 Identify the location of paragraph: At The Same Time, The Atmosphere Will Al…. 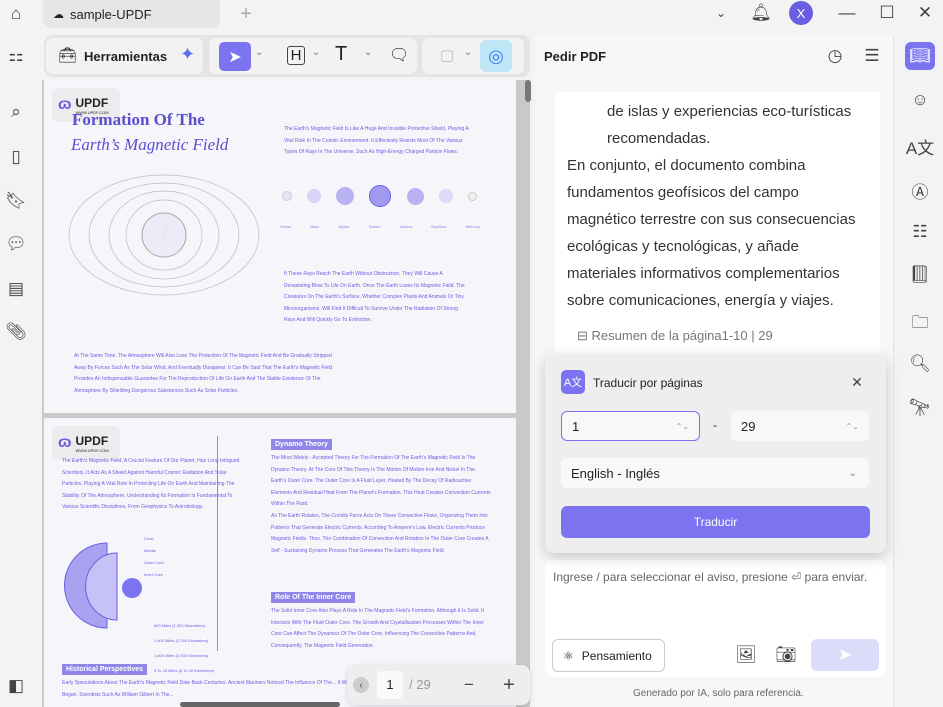
(203, 373).